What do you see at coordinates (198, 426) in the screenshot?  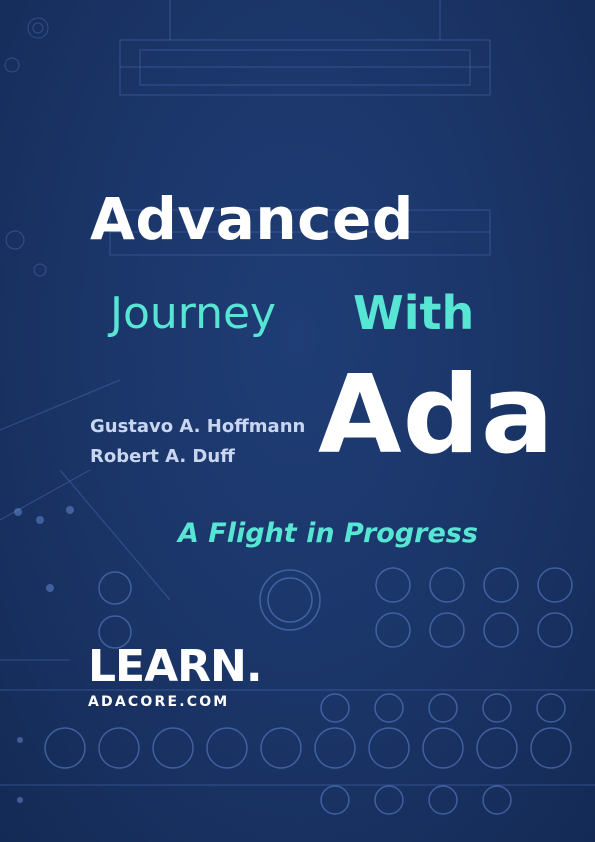 I see `author-name: Gustavo A. Hoffmann` at bounding box center [198, 426].